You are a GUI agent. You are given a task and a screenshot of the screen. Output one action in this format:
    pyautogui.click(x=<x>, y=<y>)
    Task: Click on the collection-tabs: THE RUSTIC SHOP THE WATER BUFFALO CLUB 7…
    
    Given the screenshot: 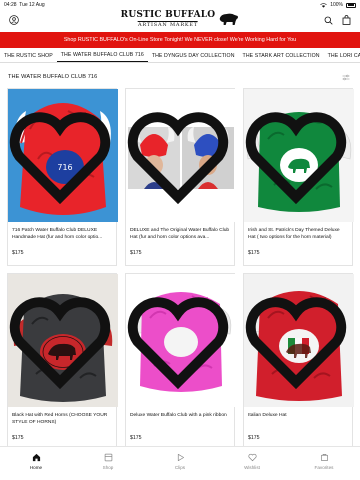 What is the action you would take?
    pyautogui.click(x=180, y=56)
    